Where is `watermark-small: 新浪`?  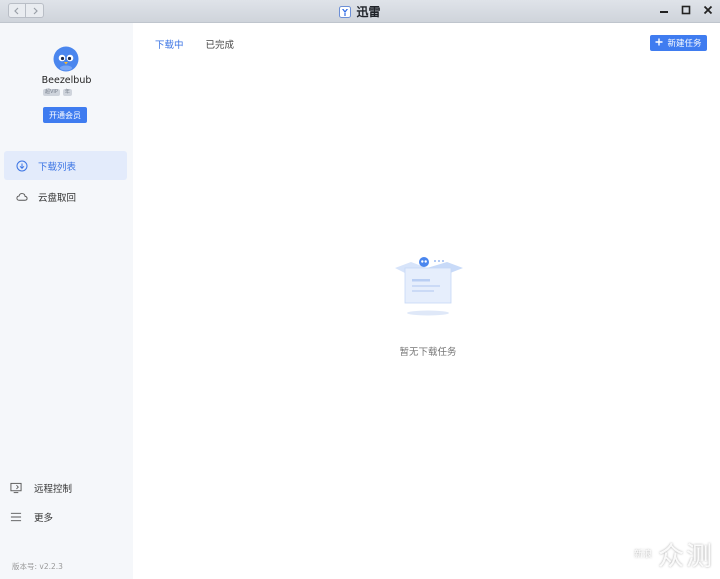 watermark-small: 新浪 is located at coordinates (642, 554).